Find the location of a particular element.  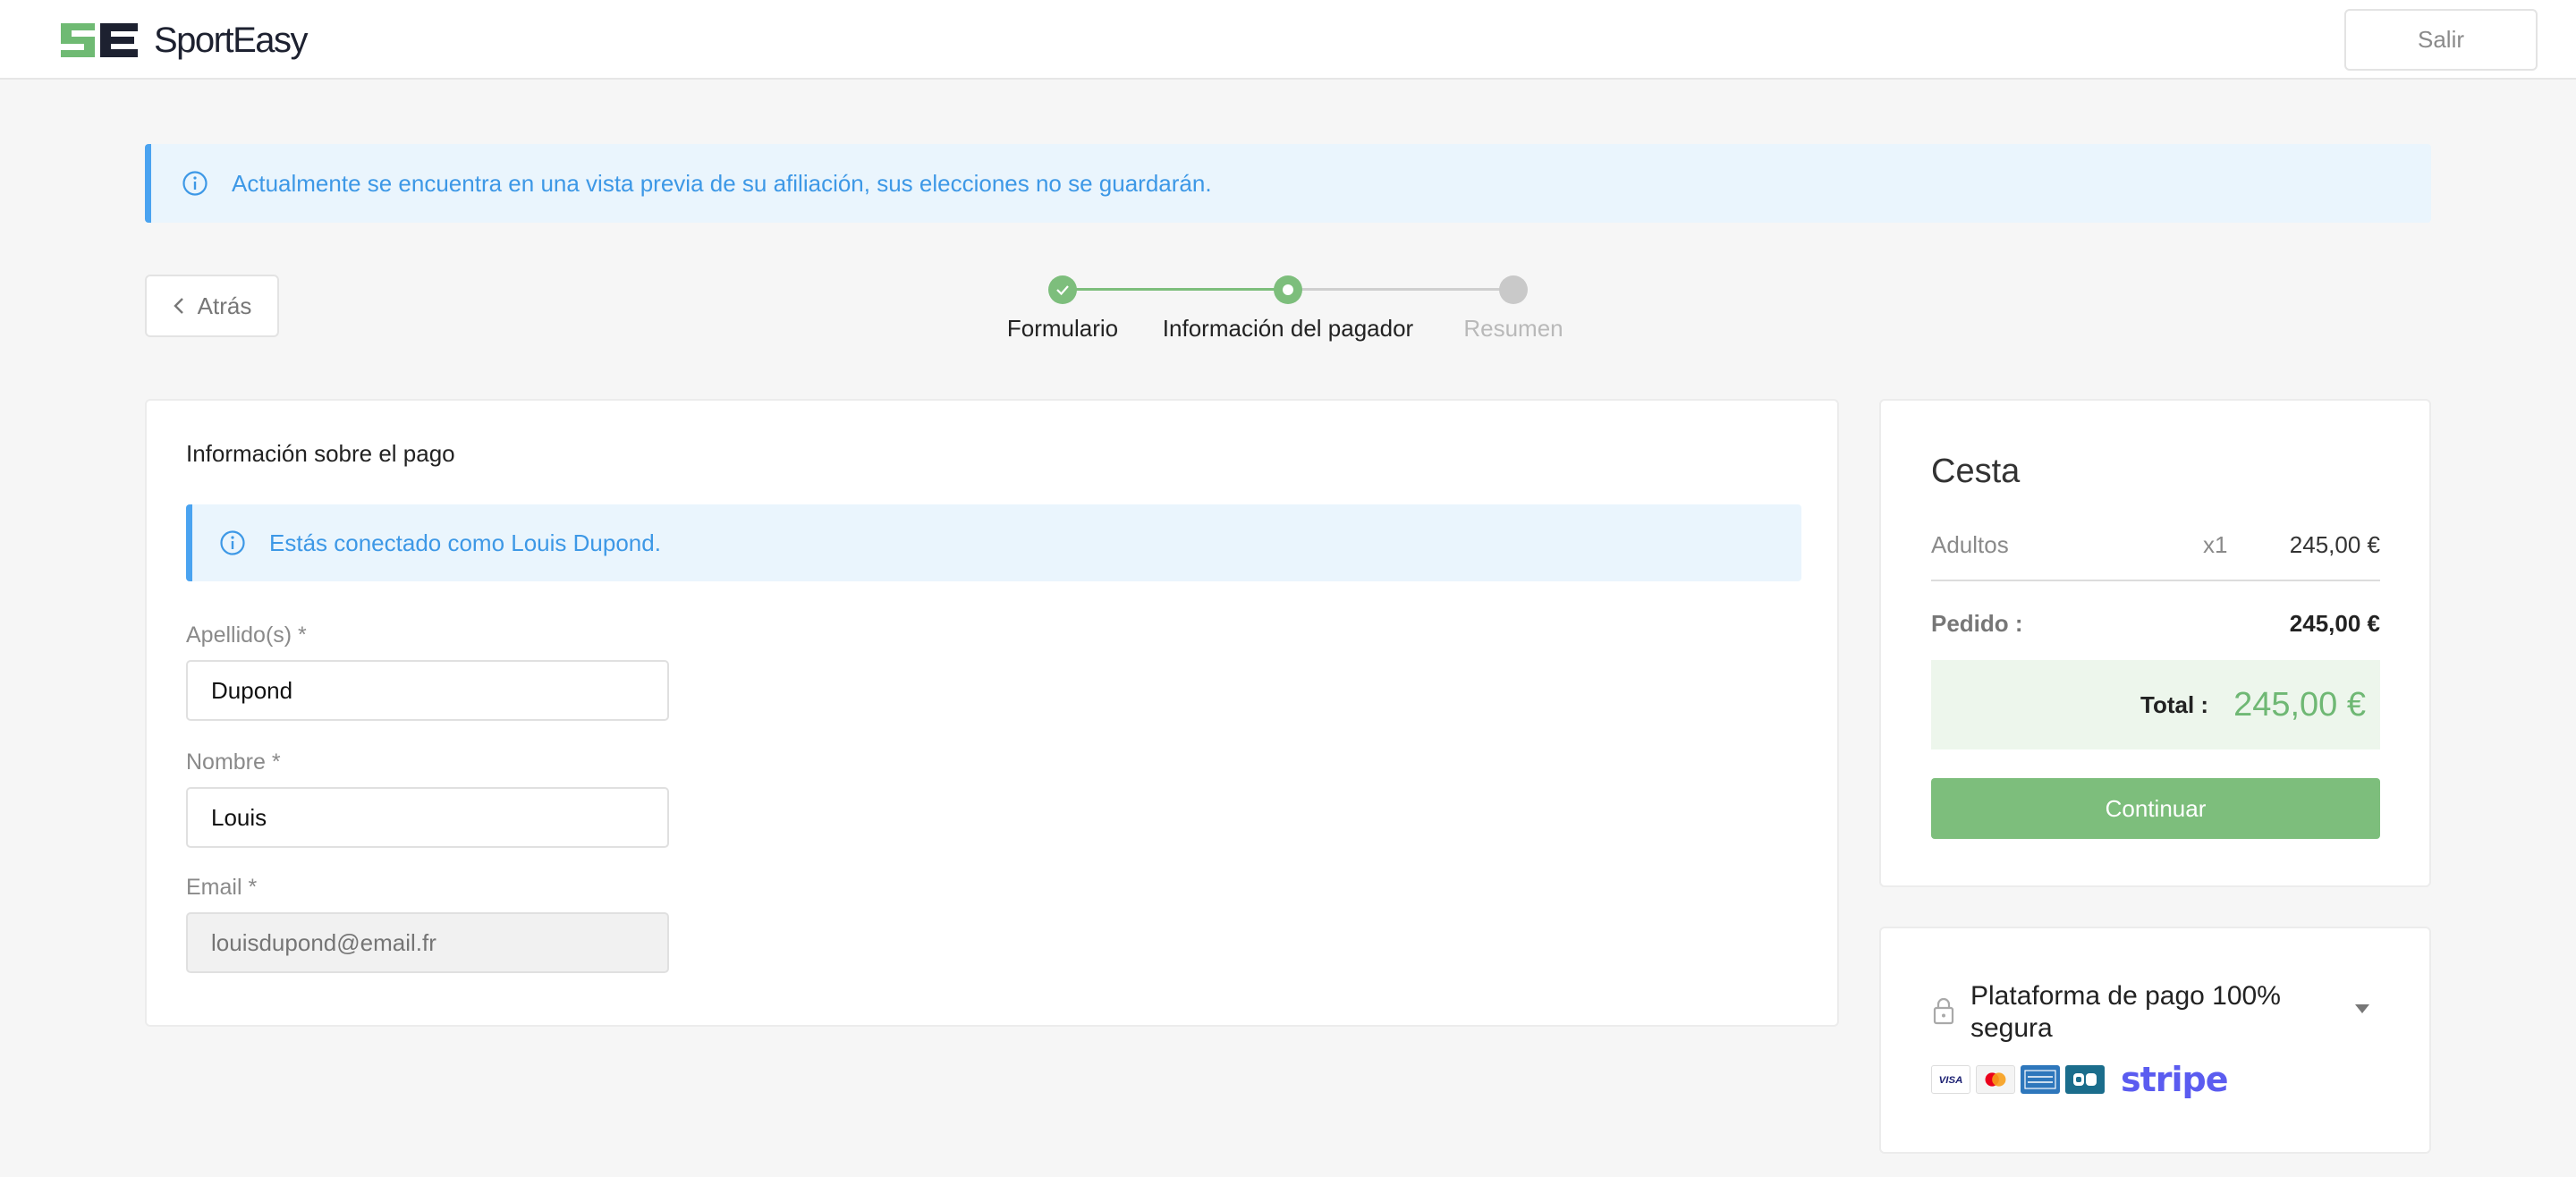

stripe-logo: stripe is located at coordinates (2175, 1079).